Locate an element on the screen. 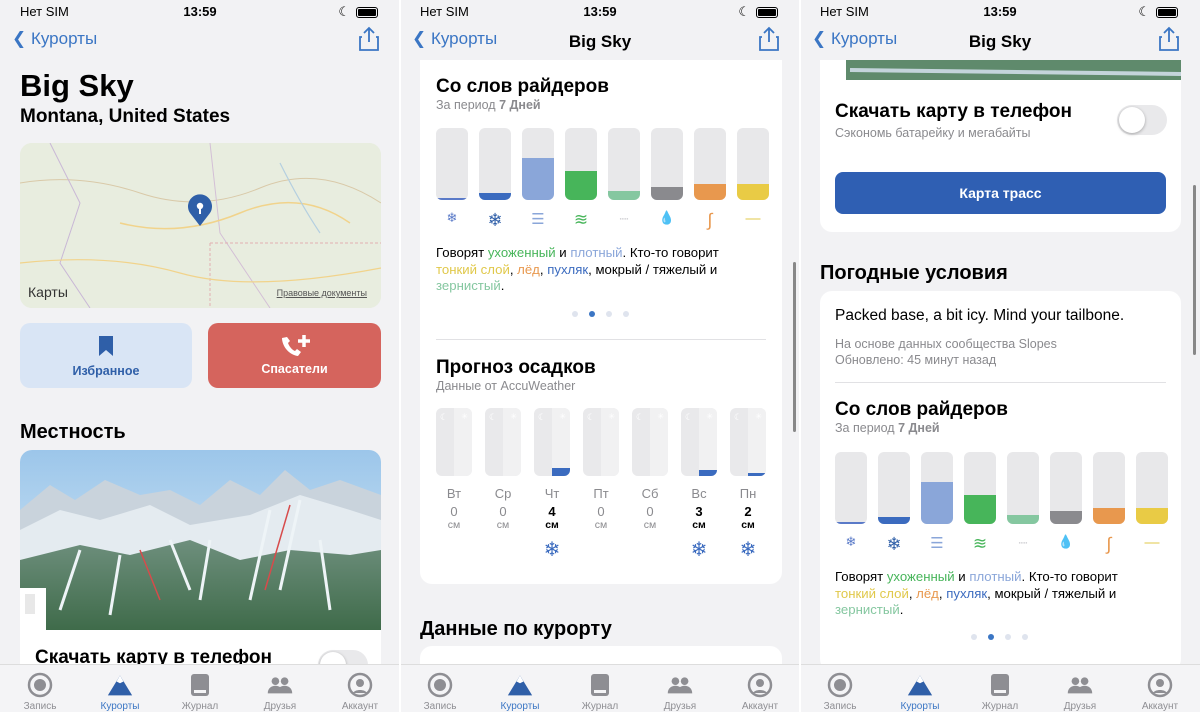  forecast-day-name: Вт is located at coordinates (454, 493).